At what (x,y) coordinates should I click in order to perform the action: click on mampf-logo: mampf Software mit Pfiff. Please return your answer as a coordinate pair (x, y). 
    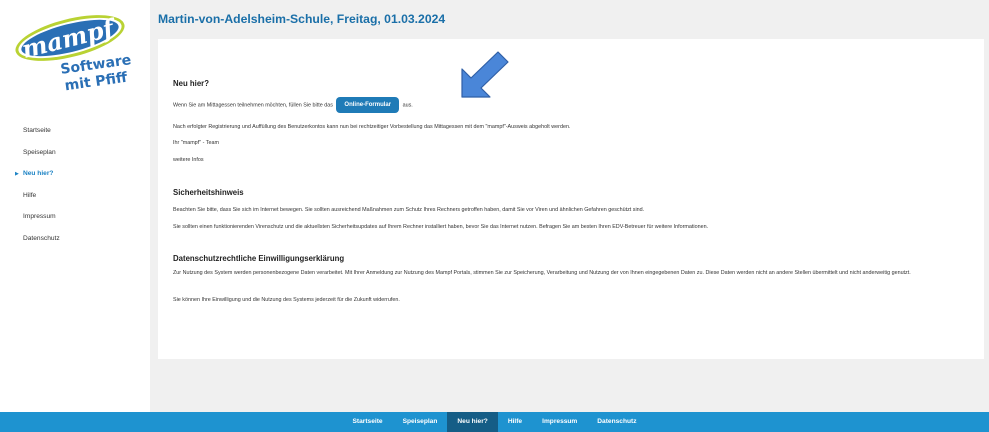
    Looking at the image, I should click on (78, 53).